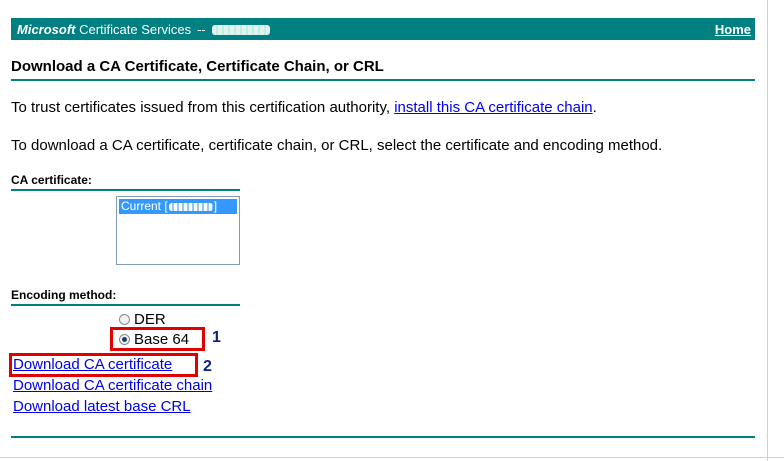  What do you see at coordinates (594, 107) in the screenshot?
I see `trust-period: .` at bounding box center [594, 107].